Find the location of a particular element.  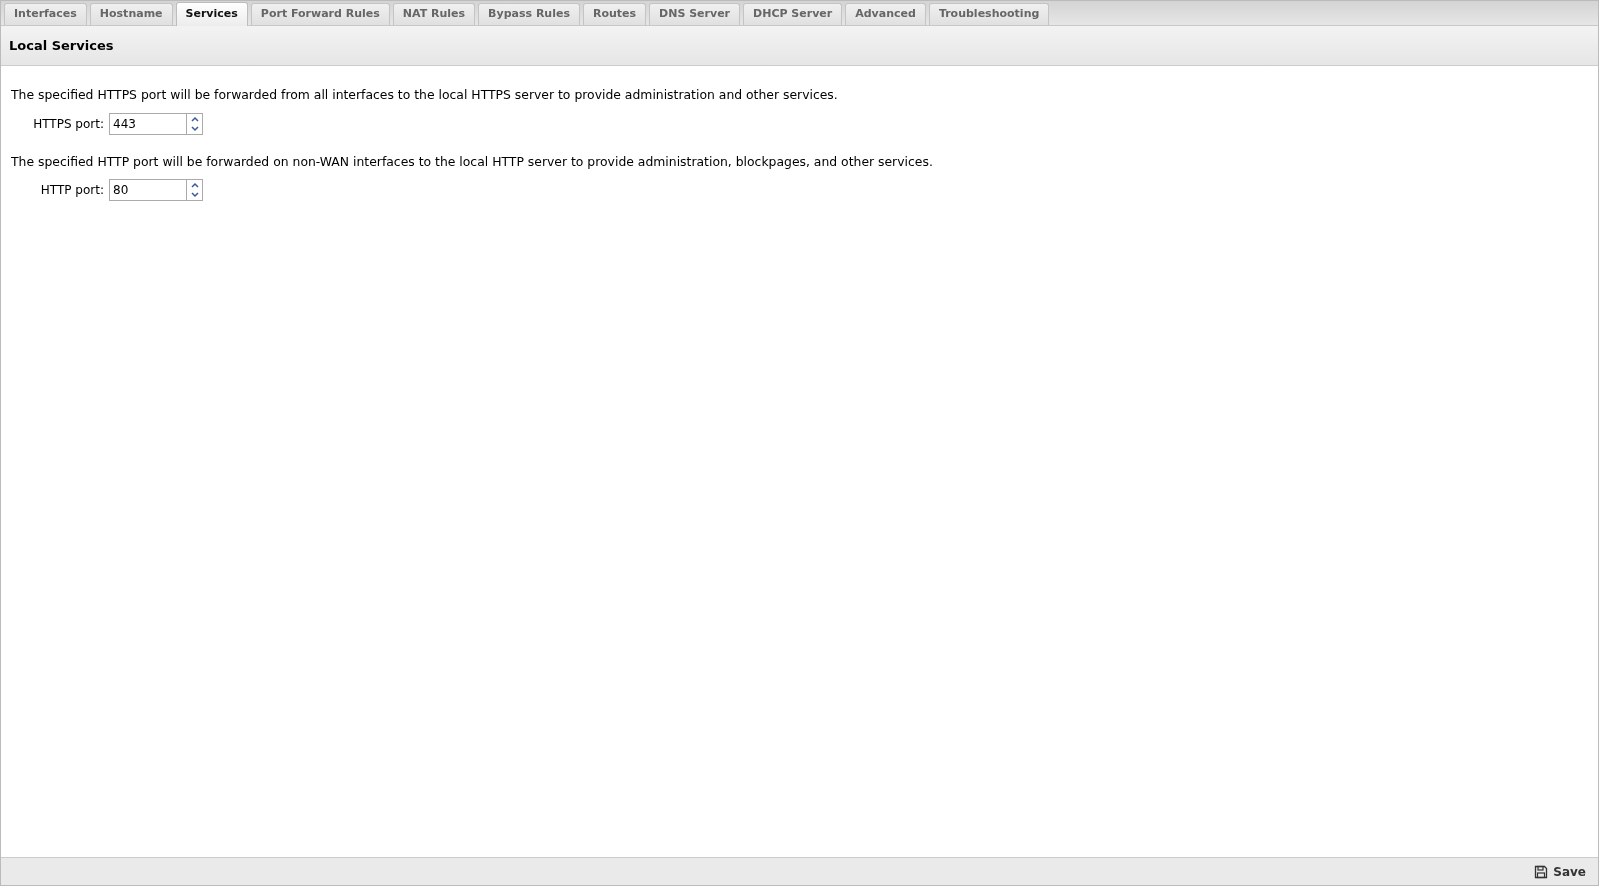

field-label: HTTPS port: is located at coordinates (68, 124).